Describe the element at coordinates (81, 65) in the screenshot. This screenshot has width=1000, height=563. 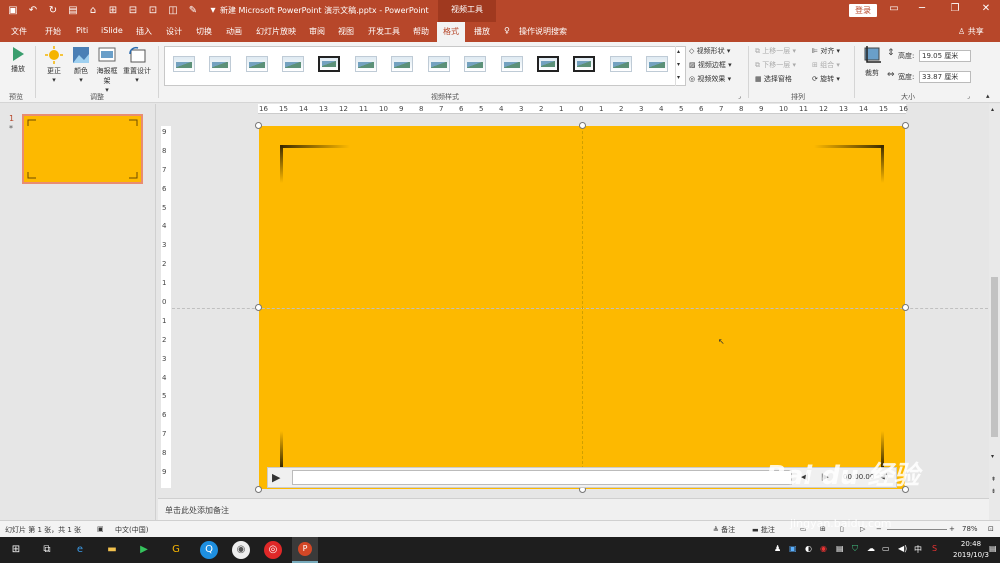
I see `color-button: 颜色 ▾` at that location.